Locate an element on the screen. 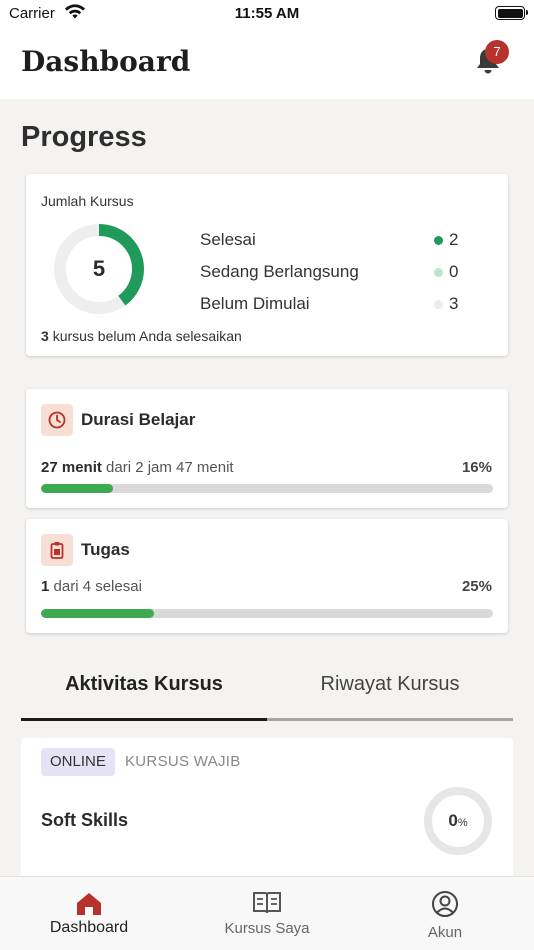 This screenshot has width=534, height=950. duration-percent: 16% is located at coordinates (476, 467).